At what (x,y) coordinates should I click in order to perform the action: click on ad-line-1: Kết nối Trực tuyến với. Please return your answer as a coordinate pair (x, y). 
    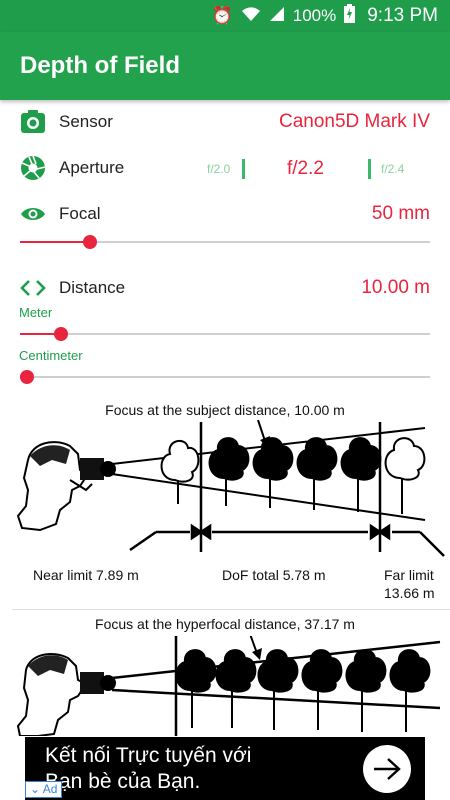
    Looking at the image, I should click on (148, 755).